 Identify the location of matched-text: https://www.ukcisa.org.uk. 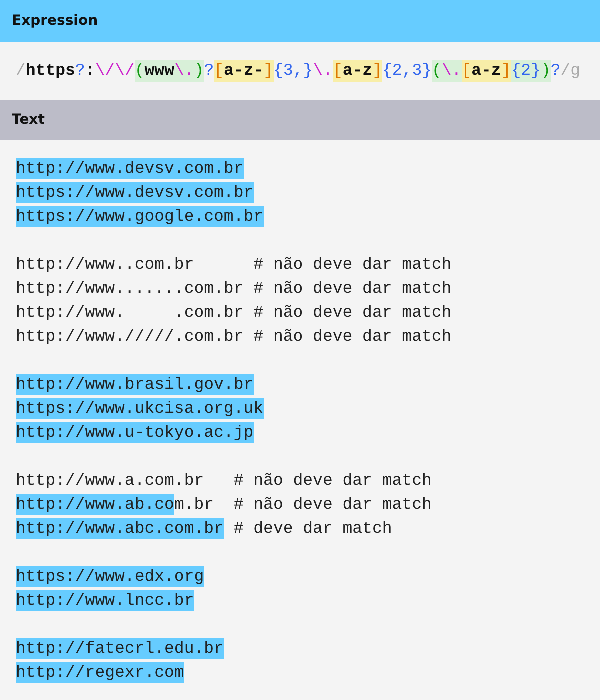
(140, 408).